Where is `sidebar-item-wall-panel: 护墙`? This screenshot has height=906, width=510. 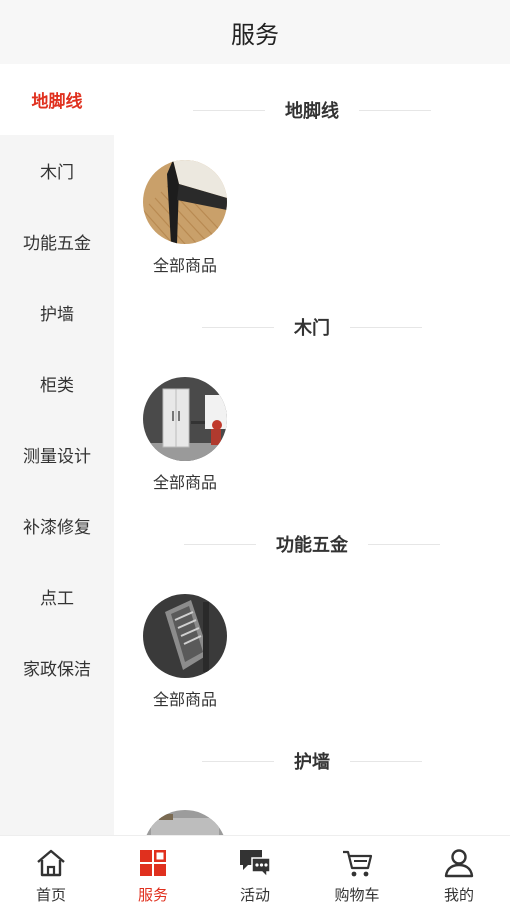
sidebar-item-wall-panel: 护墙 is located at coordinates (57, 312).